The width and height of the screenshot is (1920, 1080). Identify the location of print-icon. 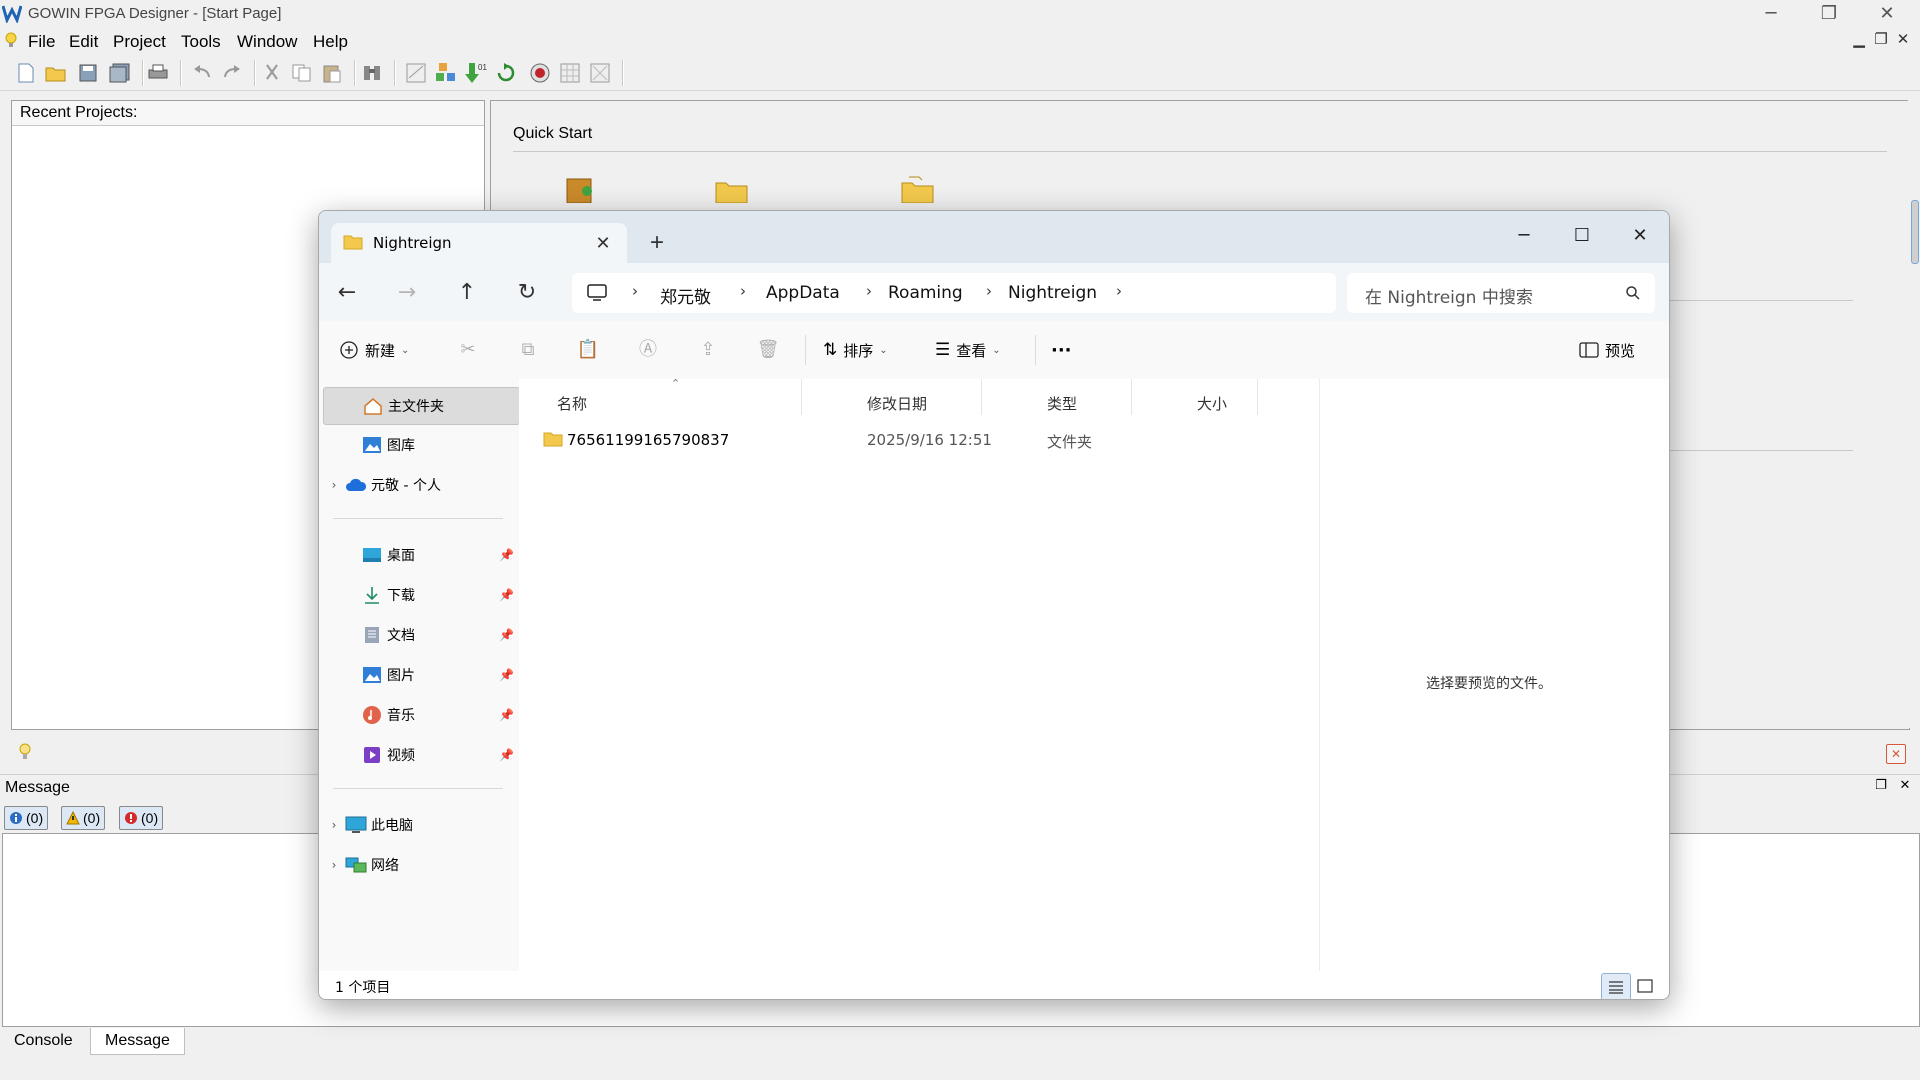
(158, 73).